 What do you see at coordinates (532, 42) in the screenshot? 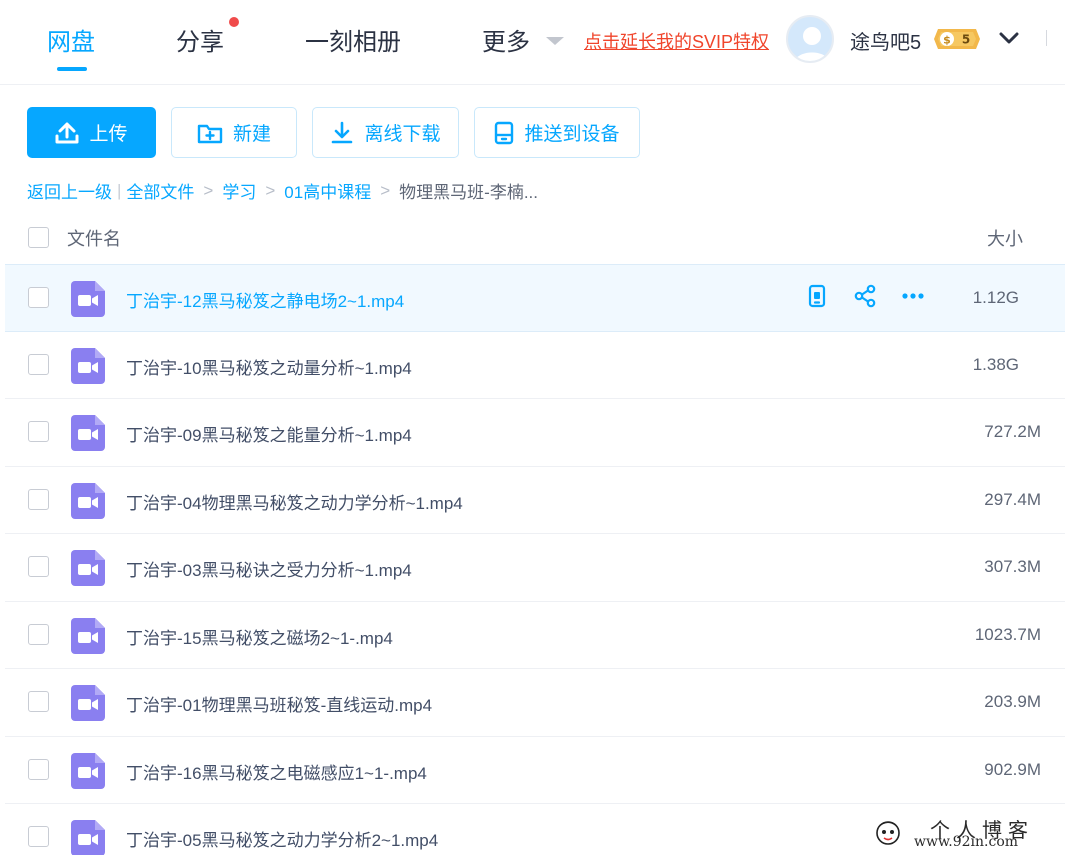
I see `top-nav: 网盘 分享 一刻相册 更多 点击延长我的SVIP特权 途鸟吧5 $ 5` at bounding box center [532, 42].